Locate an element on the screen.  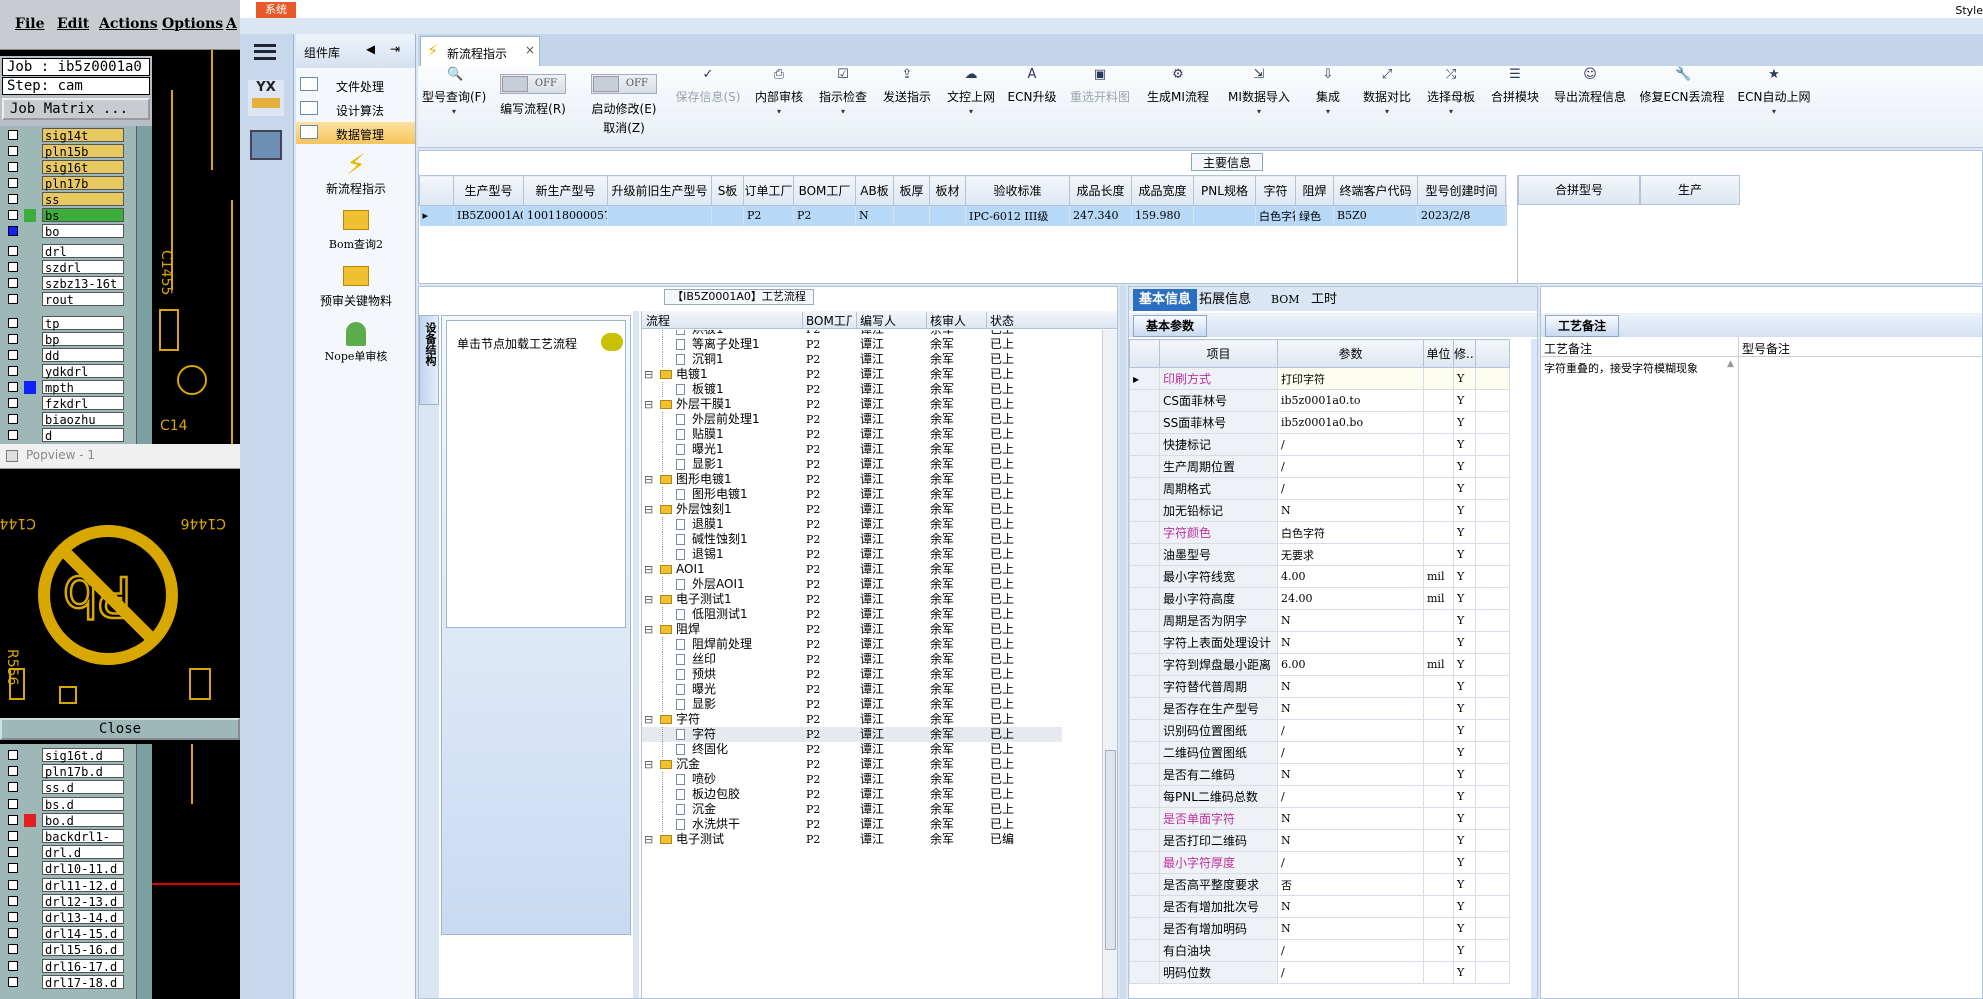
table-cell: 159.980 is located at coordinates (1162, 215).